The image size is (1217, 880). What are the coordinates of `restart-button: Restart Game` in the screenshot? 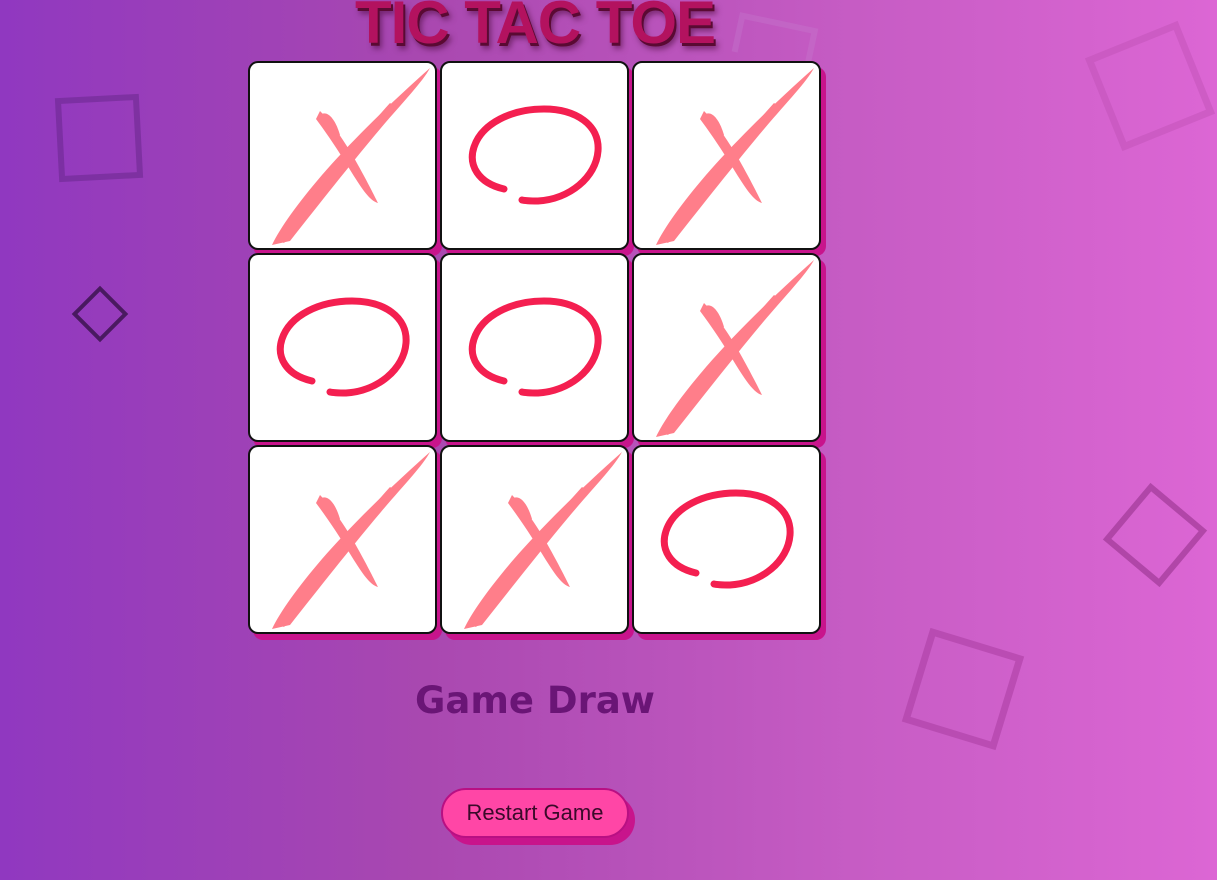 It's located at (535, 813).